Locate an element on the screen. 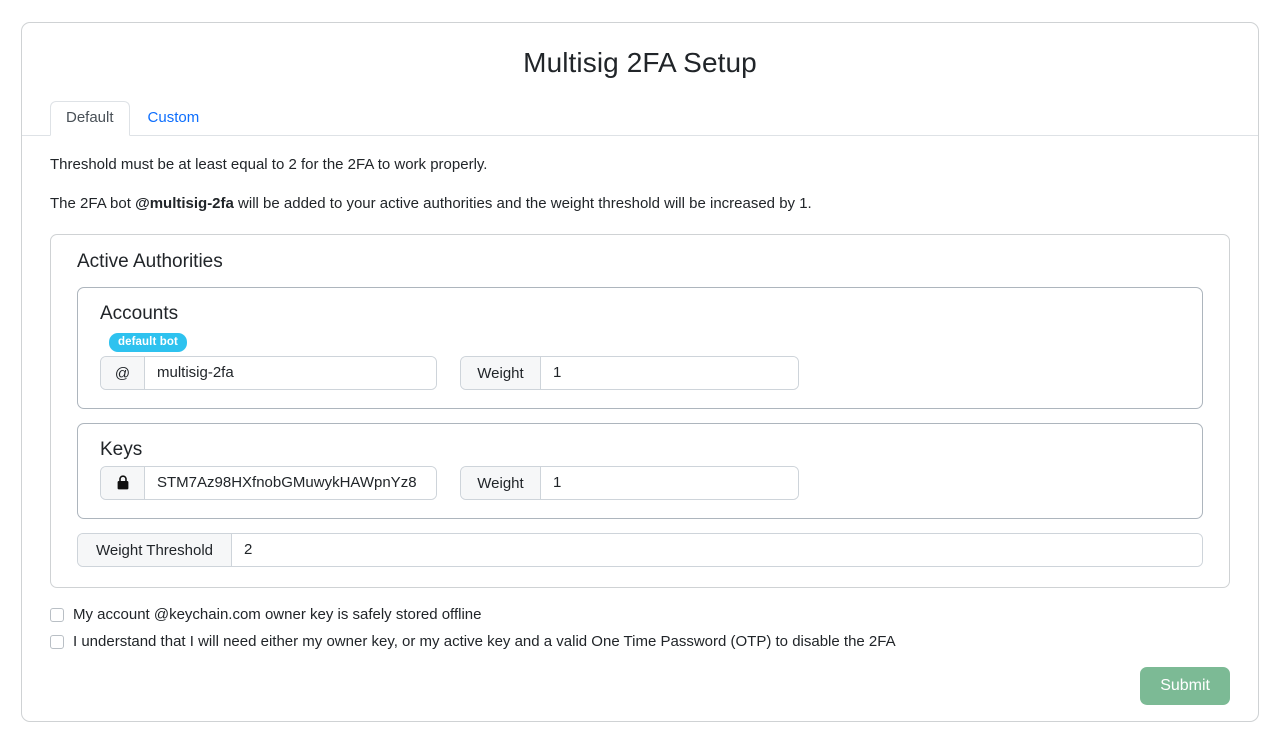 The width and height of the screenshot is (1280, 731). public-key-input is located at coordinates (290, 483).